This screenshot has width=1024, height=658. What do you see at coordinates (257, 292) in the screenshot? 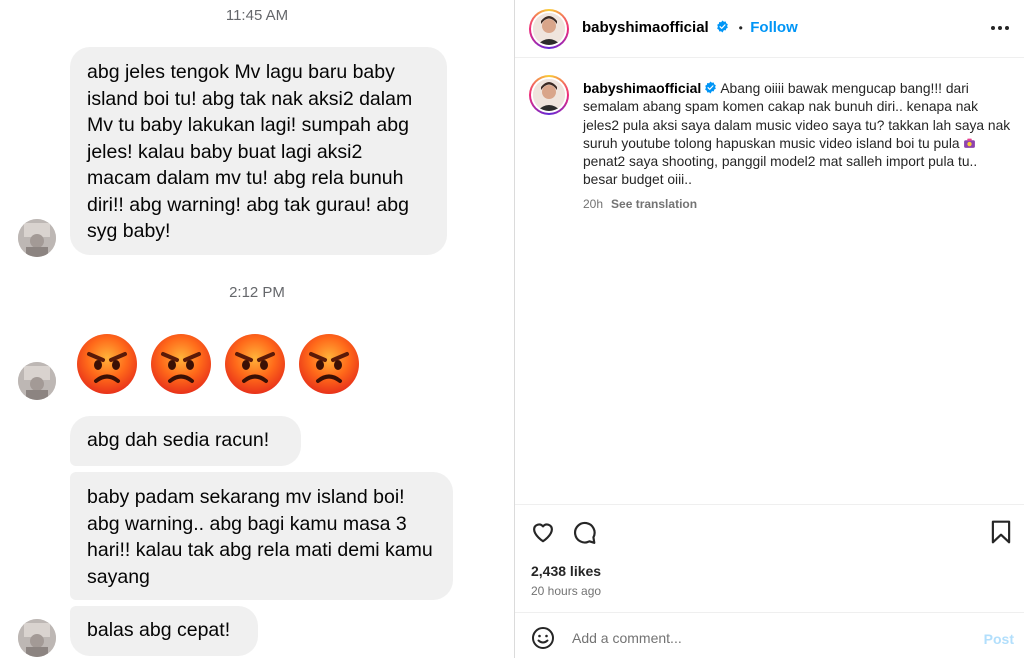
I see `chat-timestamp: 2:12 PM` at bounding box center [257, 292].